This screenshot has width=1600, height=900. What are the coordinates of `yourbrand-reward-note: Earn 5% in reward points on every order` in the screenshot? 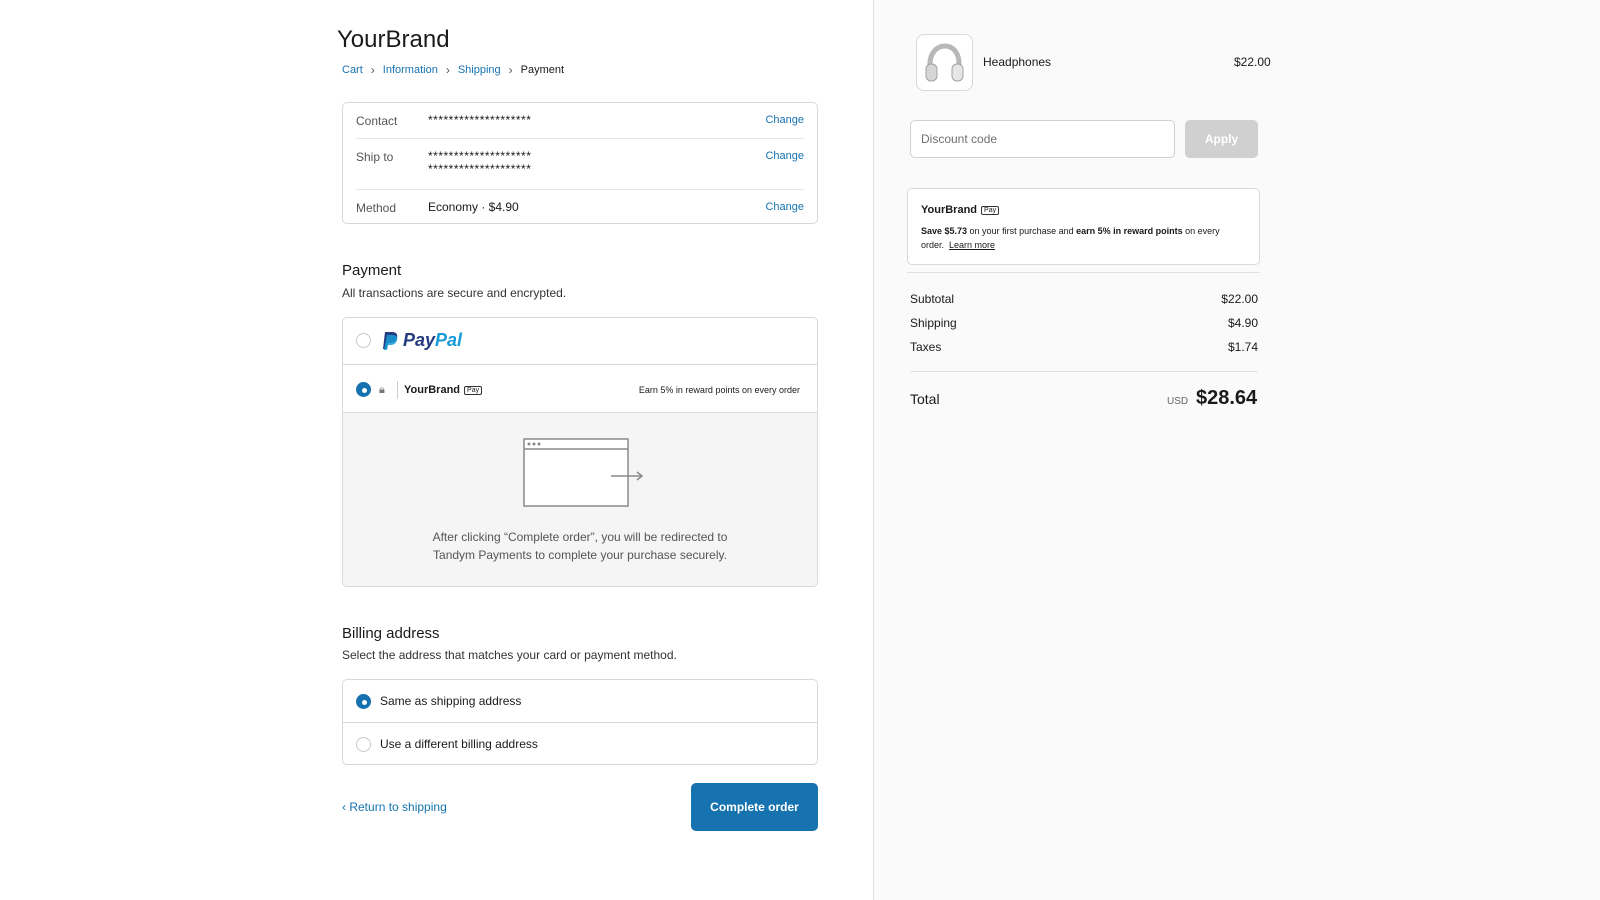 It's located at (719, 390).